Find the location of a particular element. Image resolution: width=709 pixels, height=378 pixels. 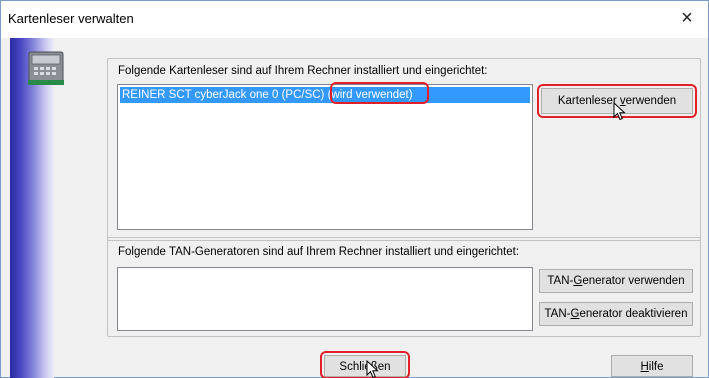

sidebar-gradient is located at coordinates (32, 208).